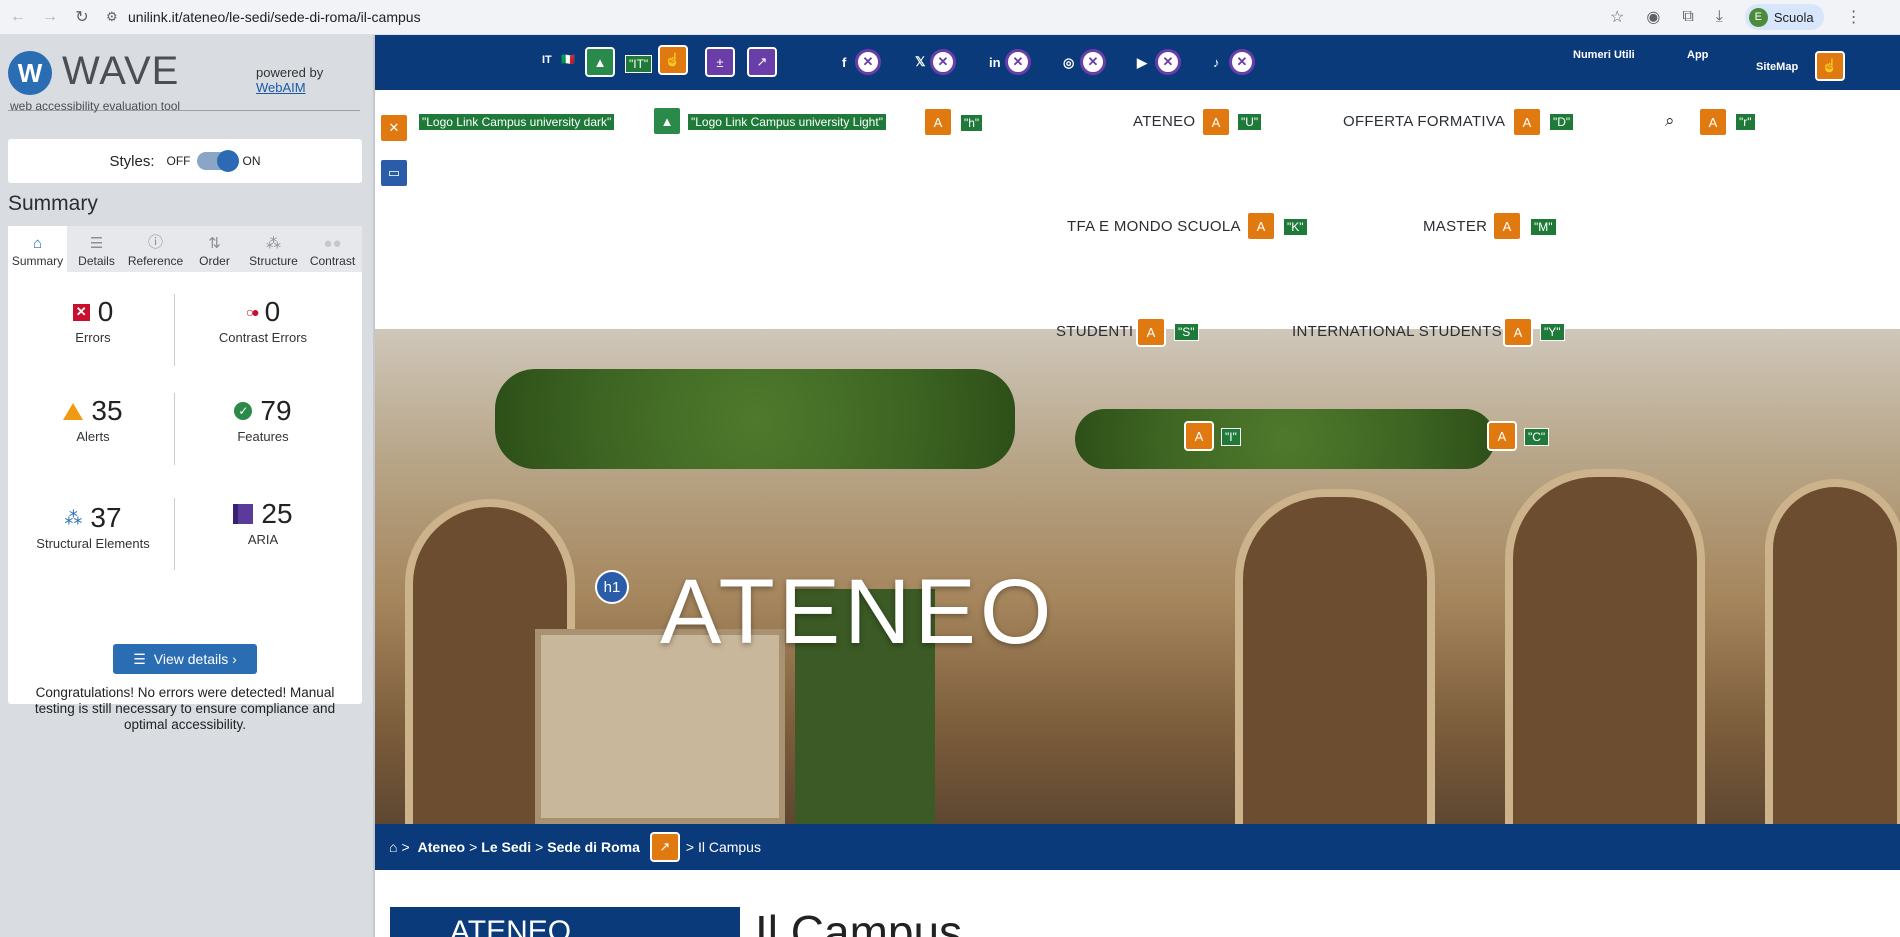 The image size is (1900, 937). I want to click on errors-stat: ✕ 0 Errors, so click(93, 320).